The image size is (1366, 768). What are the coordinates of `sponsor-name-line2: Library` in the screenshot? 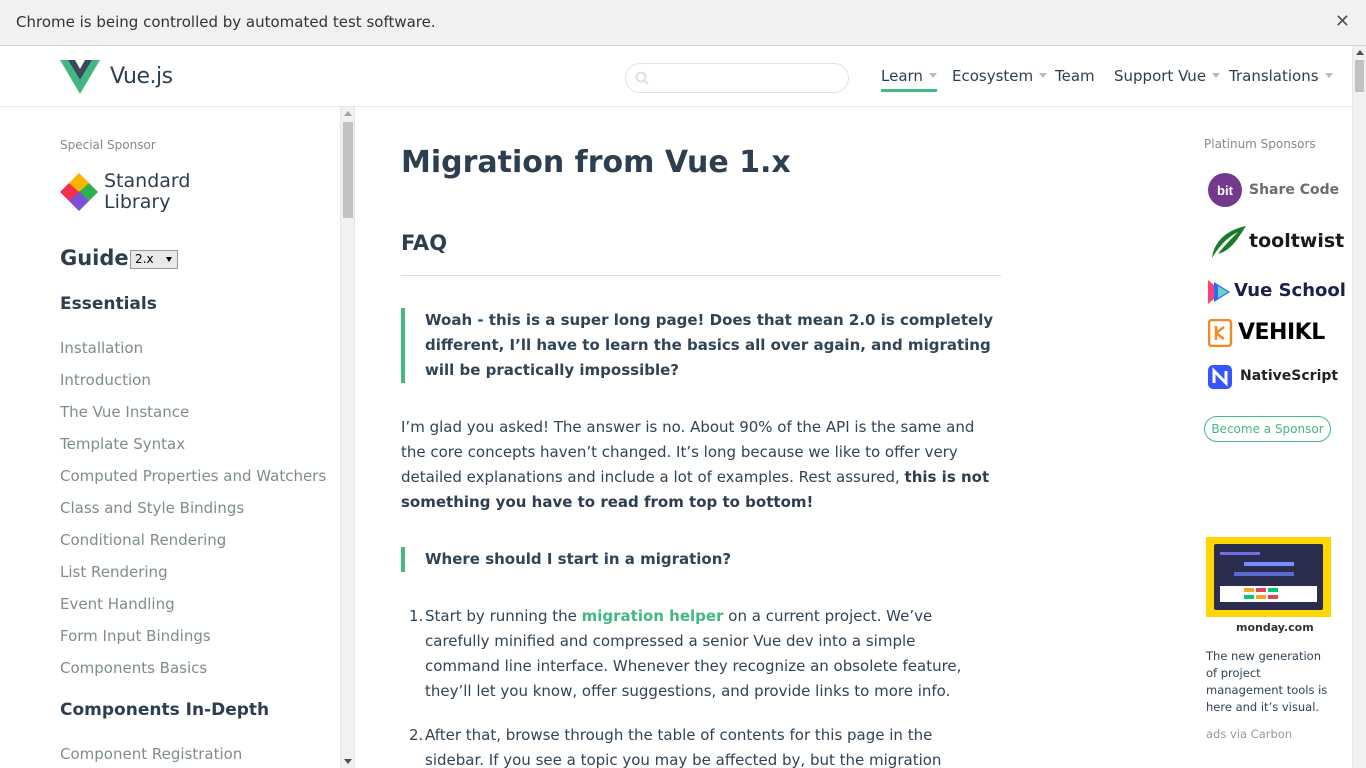 It's located at (137, 202).